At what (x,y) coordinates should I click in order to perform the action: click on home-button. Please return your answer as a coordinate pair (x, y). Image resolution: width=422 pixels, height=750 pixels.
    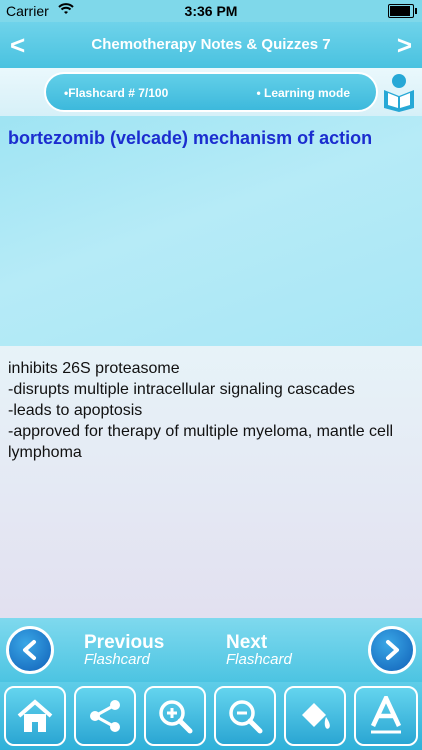
    Looking at the image, I should click on (35, 716).